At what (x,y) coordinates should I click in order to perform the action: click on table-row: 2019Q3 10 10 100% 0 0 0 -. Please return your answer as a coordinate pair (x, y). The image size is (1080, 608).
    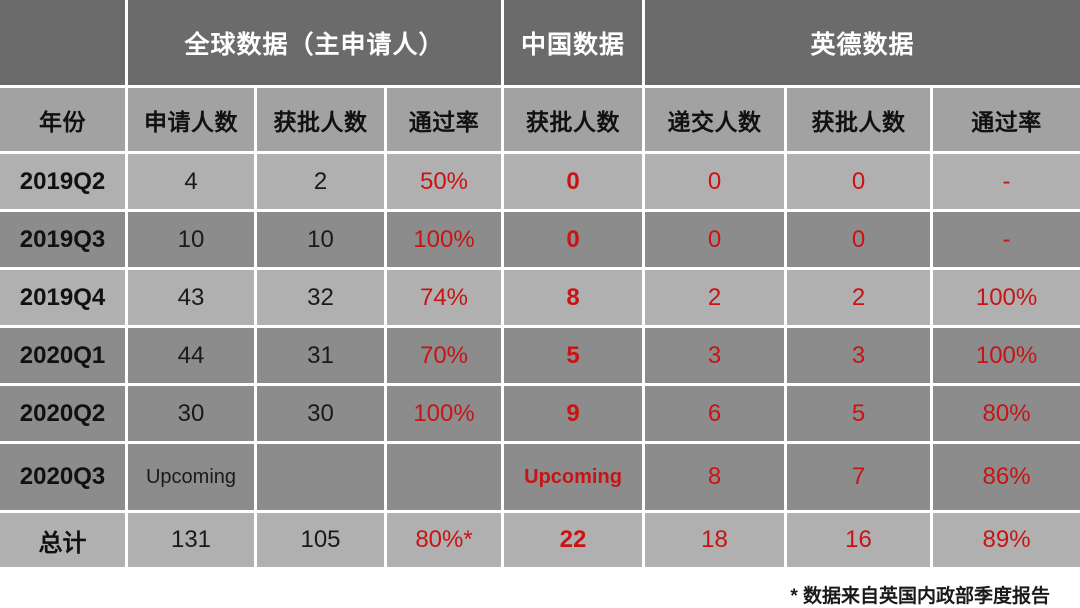
    Looking at the image, I should click on (540, 238).